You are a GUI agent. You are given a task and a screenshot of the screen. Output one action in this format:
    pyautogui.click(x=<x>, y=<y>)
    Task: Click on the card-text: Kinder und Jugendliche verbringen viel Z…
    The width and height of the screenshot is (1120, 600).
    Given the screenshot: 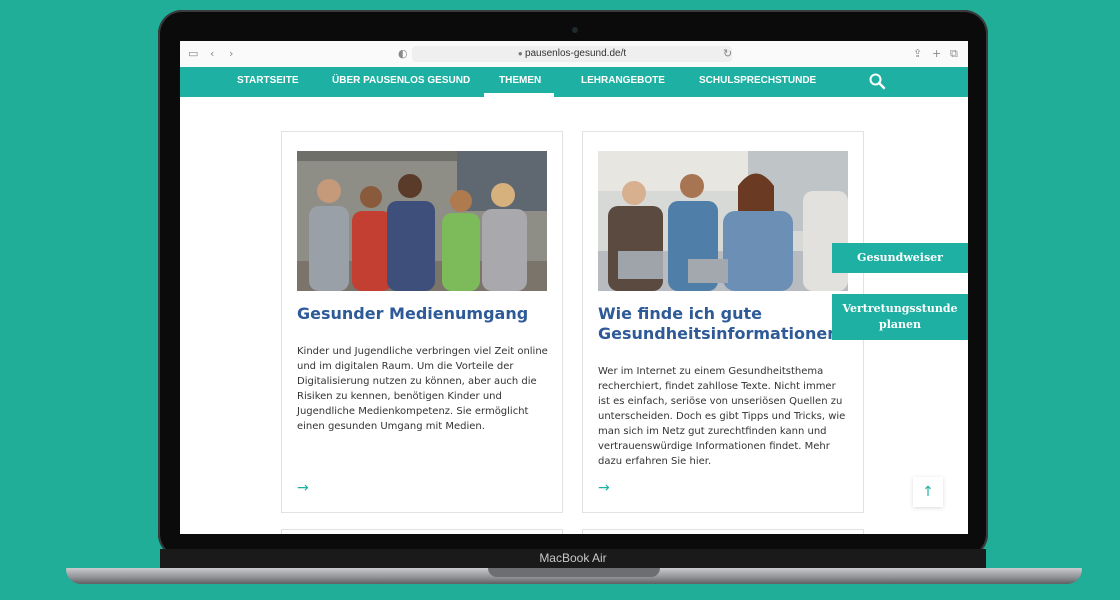 What is the action you would take?
    pyautogui.click(x=422, y=389)
    